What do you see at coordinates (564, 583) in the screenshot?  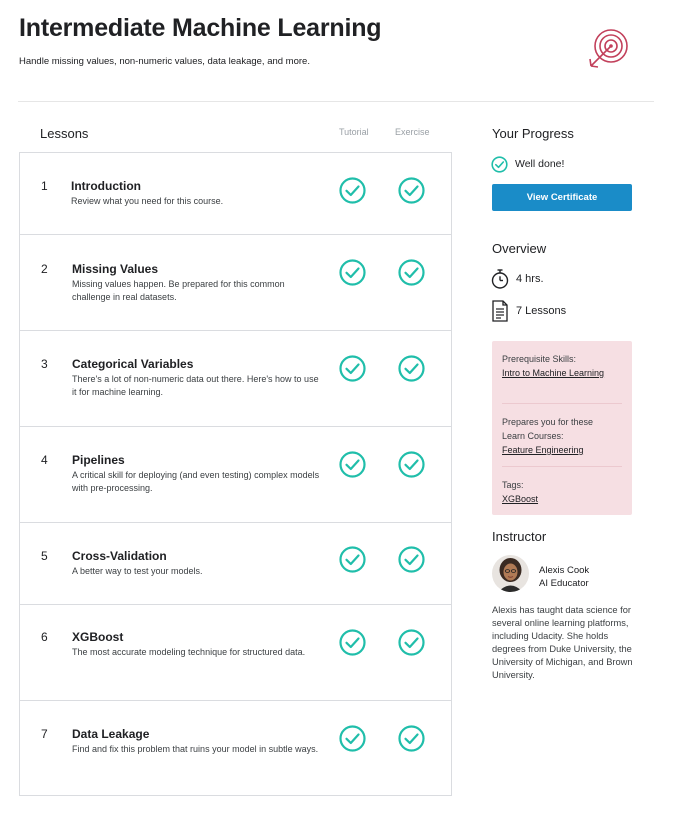 I see `instructor-role: AI Educator` at bounding box center [564, 583].